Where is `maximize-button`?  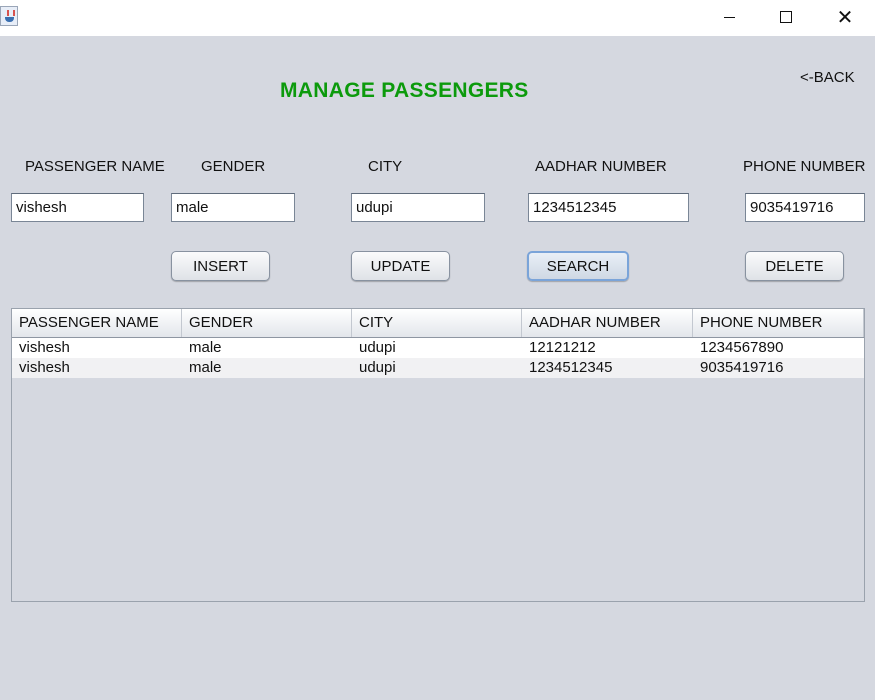 maximize-button is located at coordinates (786, 17).